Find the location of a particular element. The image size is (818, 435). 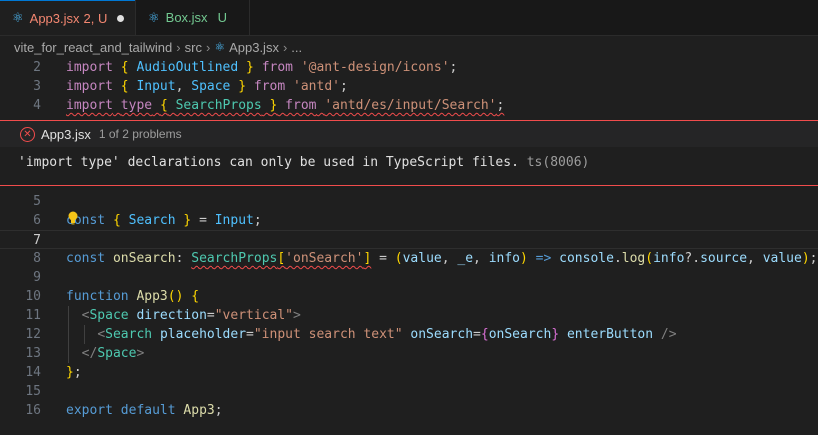

line-number: 14 is located at coordinates (33, 372).